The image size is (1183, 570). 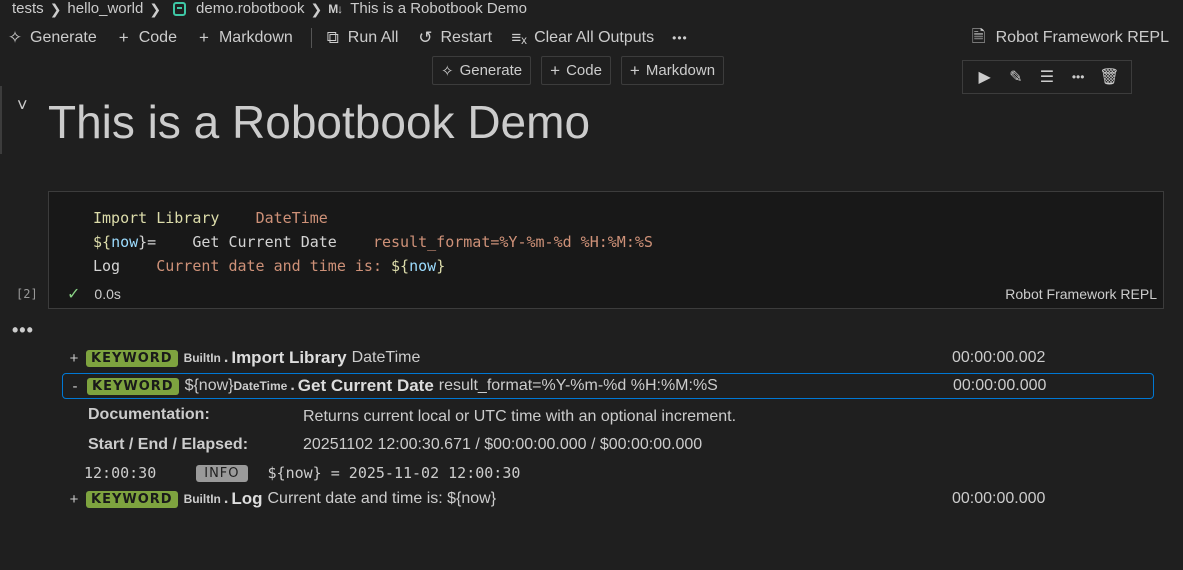 What do you see at coordinates (125, 242) in the screenshot?
I see `variable-token: now` at bounding box center [125, 242].